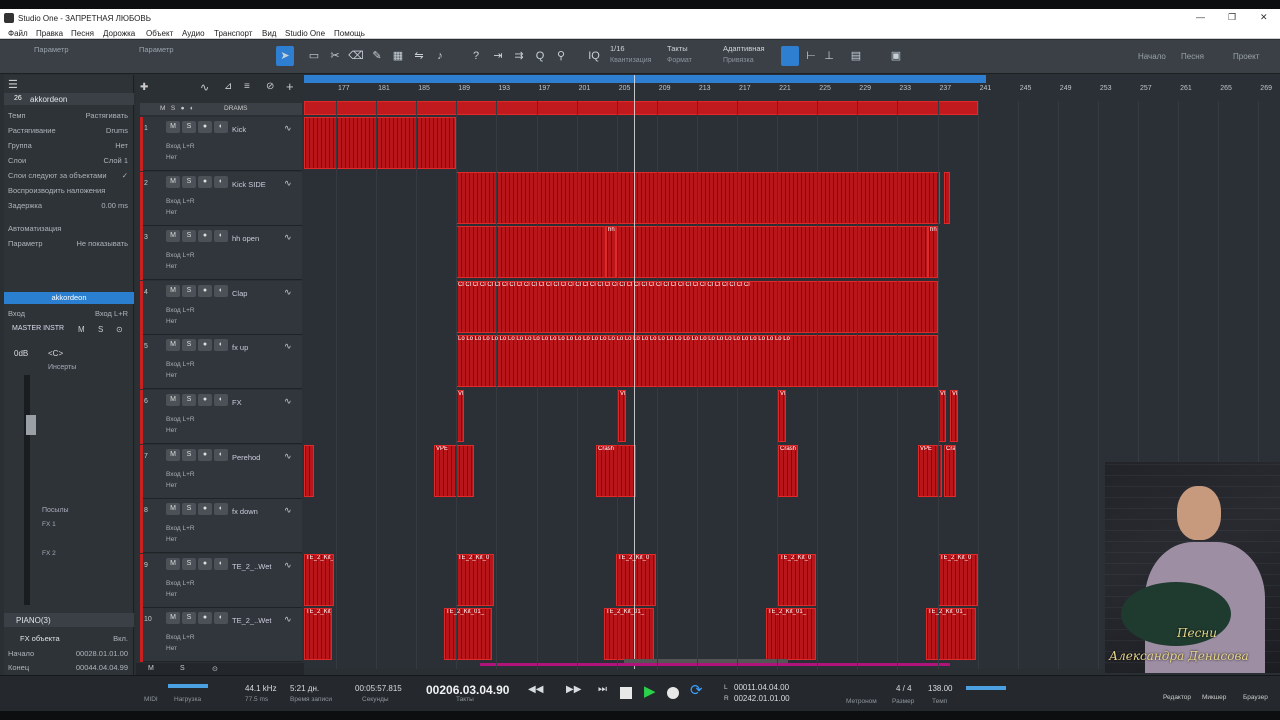 The image size is (1280, 720). Describe the element at coordinates (829, 56) in the screenshot. I see `snap-events-icon: ⊥` at that location.